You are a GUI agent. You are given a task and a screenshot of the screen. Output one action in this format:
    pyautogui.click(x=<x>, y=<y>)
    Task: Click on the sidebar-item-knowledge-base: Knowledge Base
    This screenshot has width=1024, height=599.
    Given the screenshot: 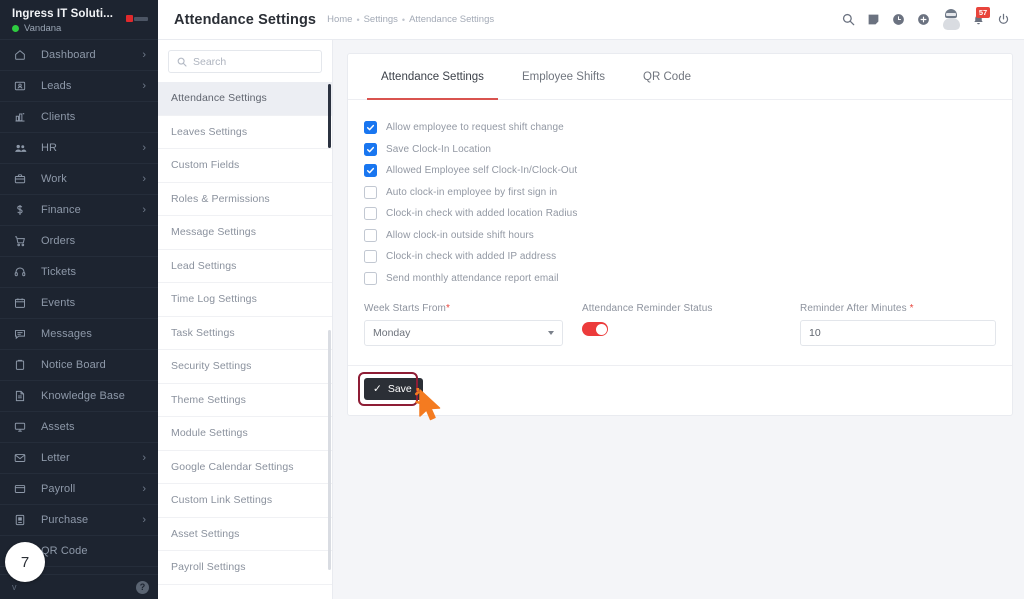 What is the action you would take?
    pyautogui.click(x=79, y=396)
    